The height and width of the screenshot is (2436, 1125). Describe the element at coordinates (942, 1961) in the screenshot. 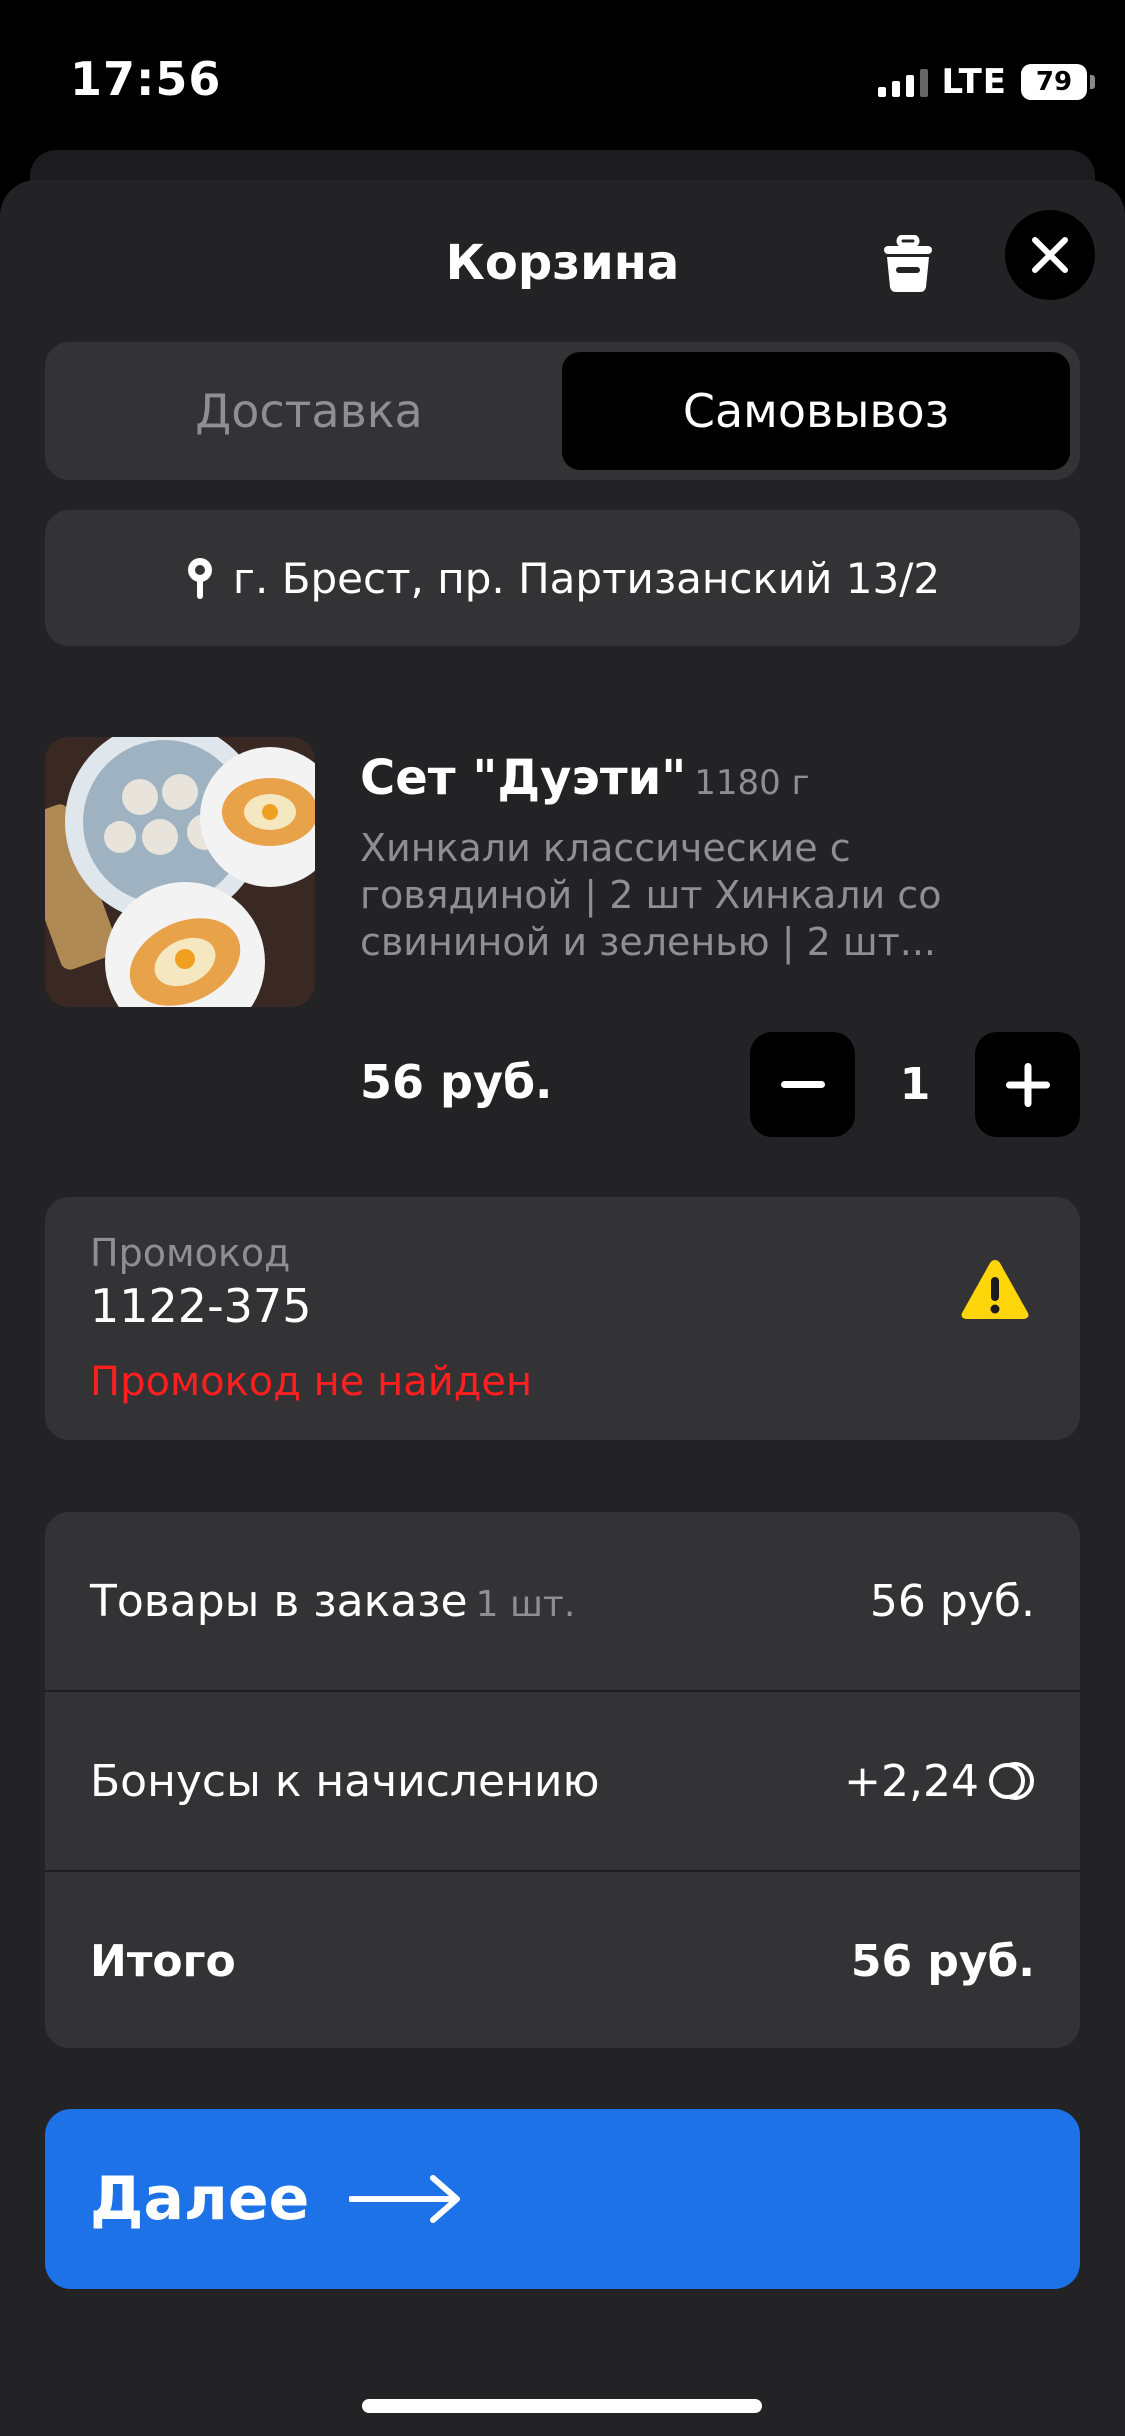

I see `summary-total-value: 56 руб.` at that location.